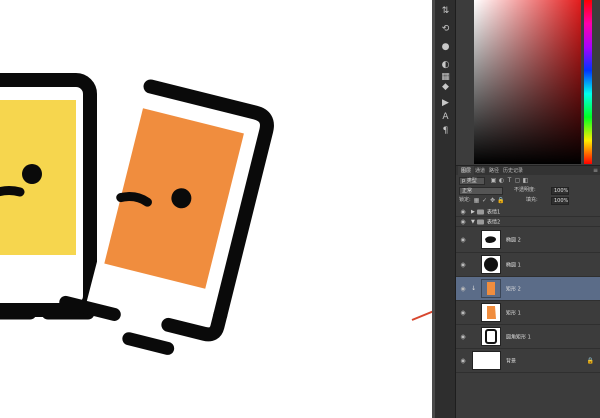 This screenshot has width=600, height=418. I want to click on hue-slider, so click(588, 82).